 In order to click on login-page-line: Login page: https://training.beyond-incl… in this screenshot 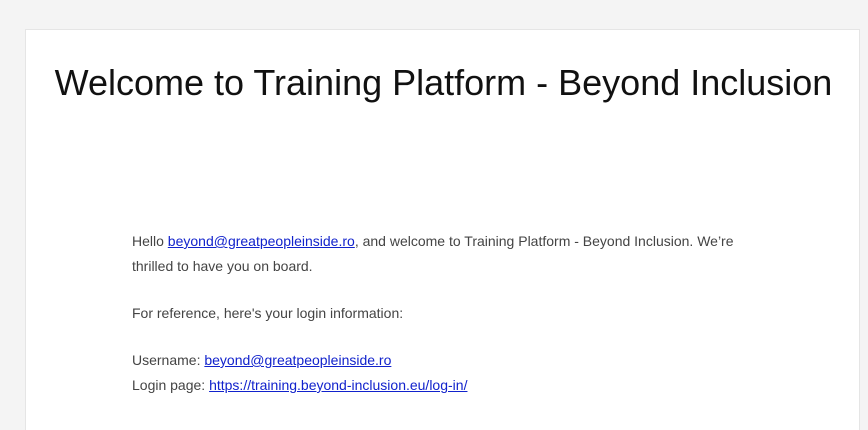, I will do `click(442, 385)`.